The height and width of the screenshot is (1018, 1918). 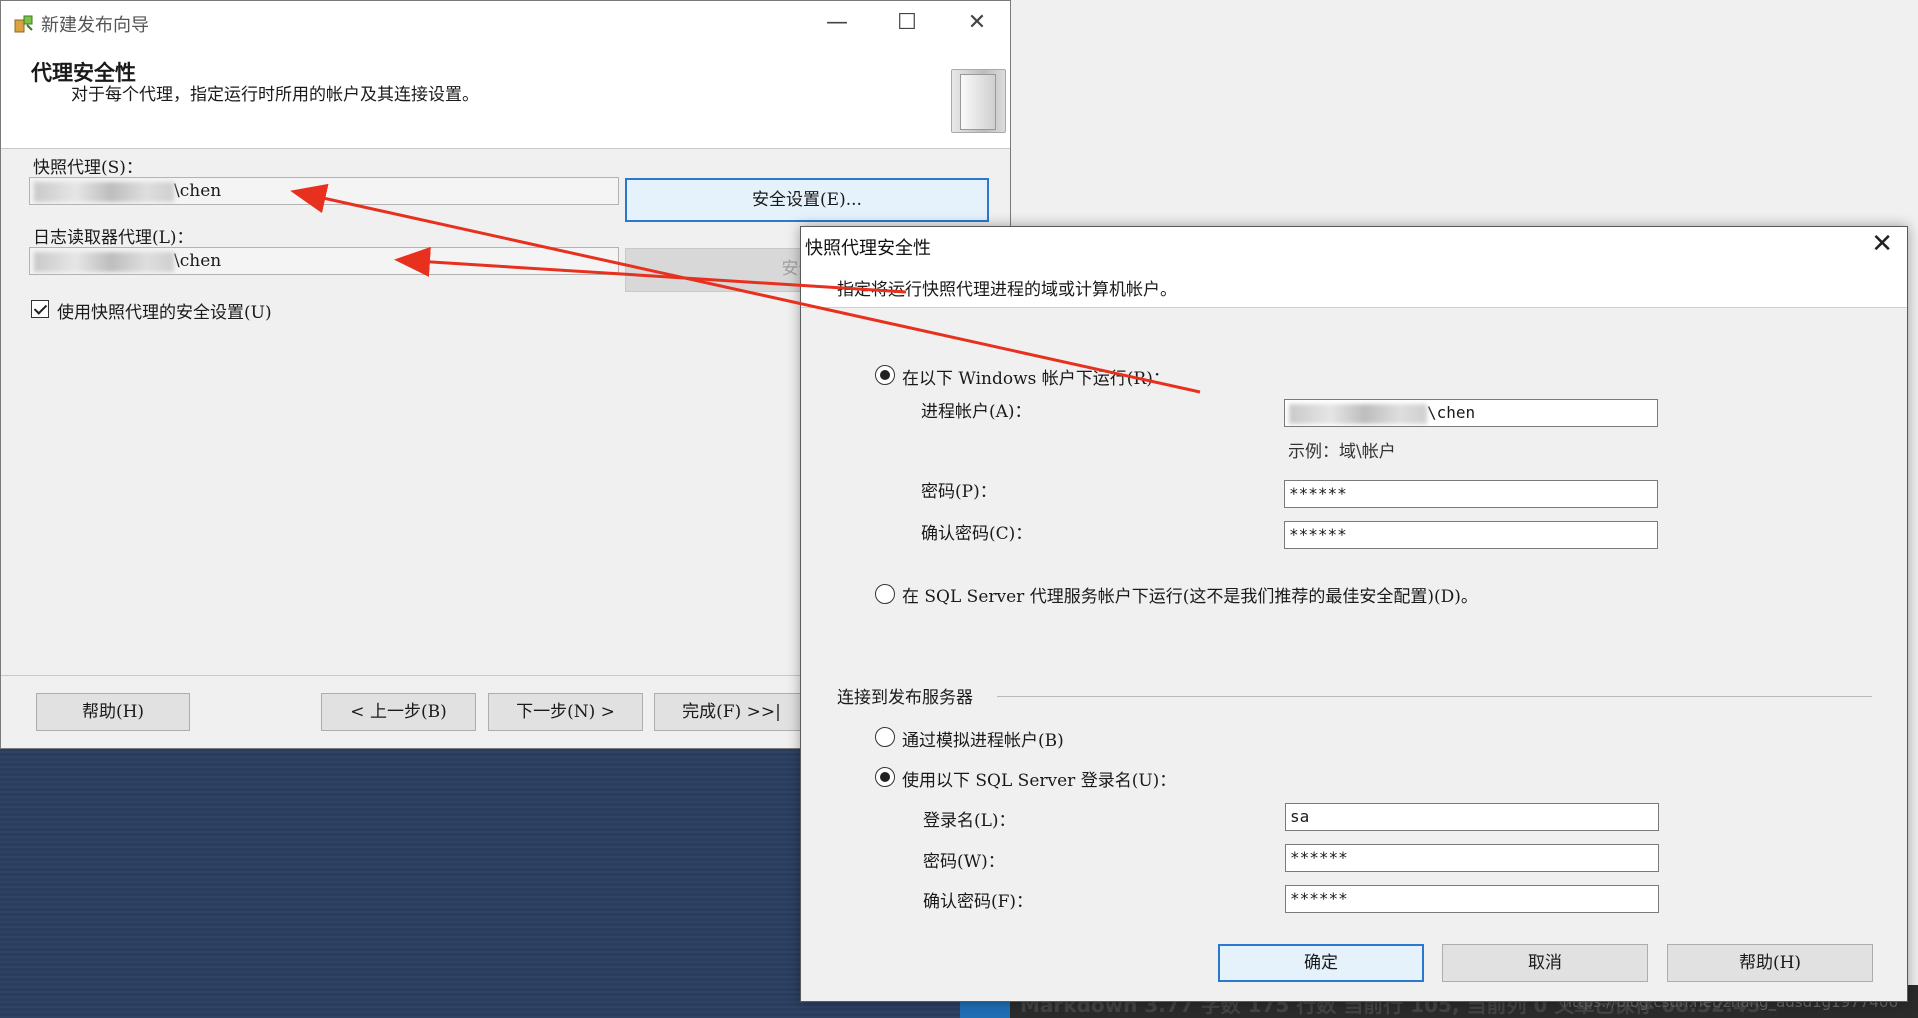 I want to click on wizard-titlebar: 新建发布向导 — ☐ ✕, so click(x=505, y=23).